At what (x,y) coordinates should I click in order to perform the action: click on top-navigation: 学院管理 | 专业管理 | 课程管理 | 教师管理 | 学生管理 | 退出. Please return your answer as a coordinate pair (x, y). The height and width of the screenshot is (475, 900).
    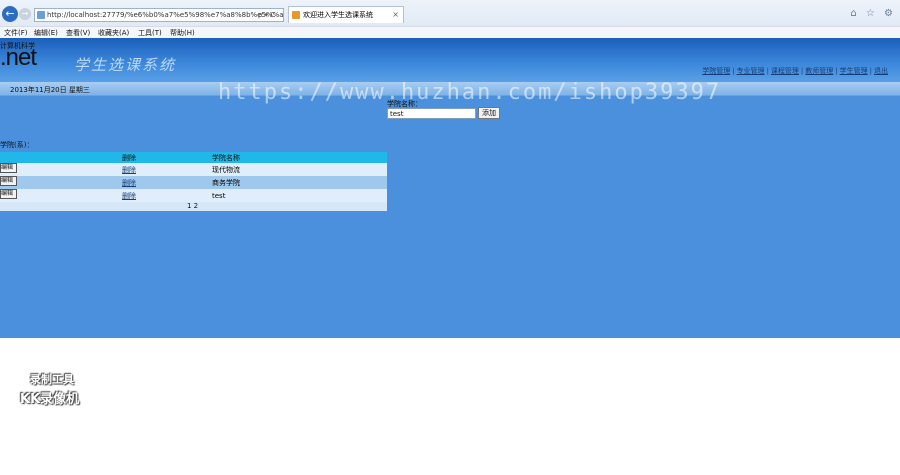
    Looking at the image, I should click on (795, 71).